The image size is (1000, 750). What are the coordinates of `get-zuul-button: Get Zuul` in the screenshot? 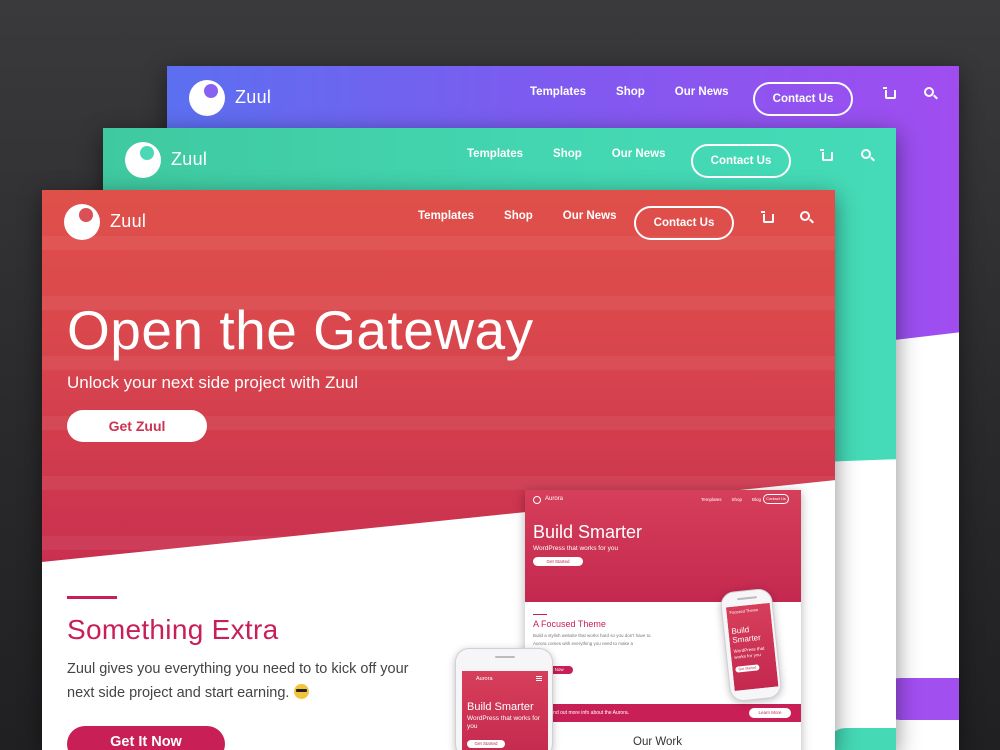 It's located at (137, 426).